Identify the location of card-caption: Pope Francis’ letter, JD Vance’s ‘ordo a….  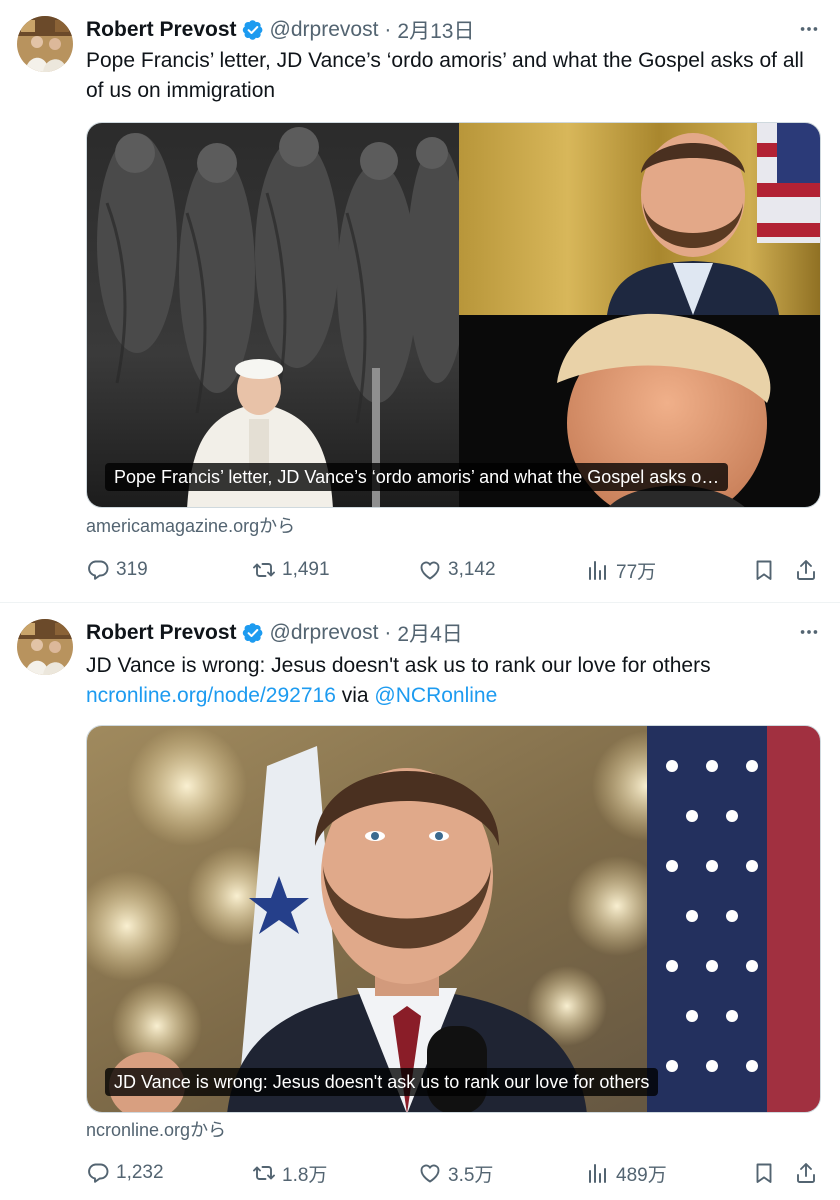
(417, 477).